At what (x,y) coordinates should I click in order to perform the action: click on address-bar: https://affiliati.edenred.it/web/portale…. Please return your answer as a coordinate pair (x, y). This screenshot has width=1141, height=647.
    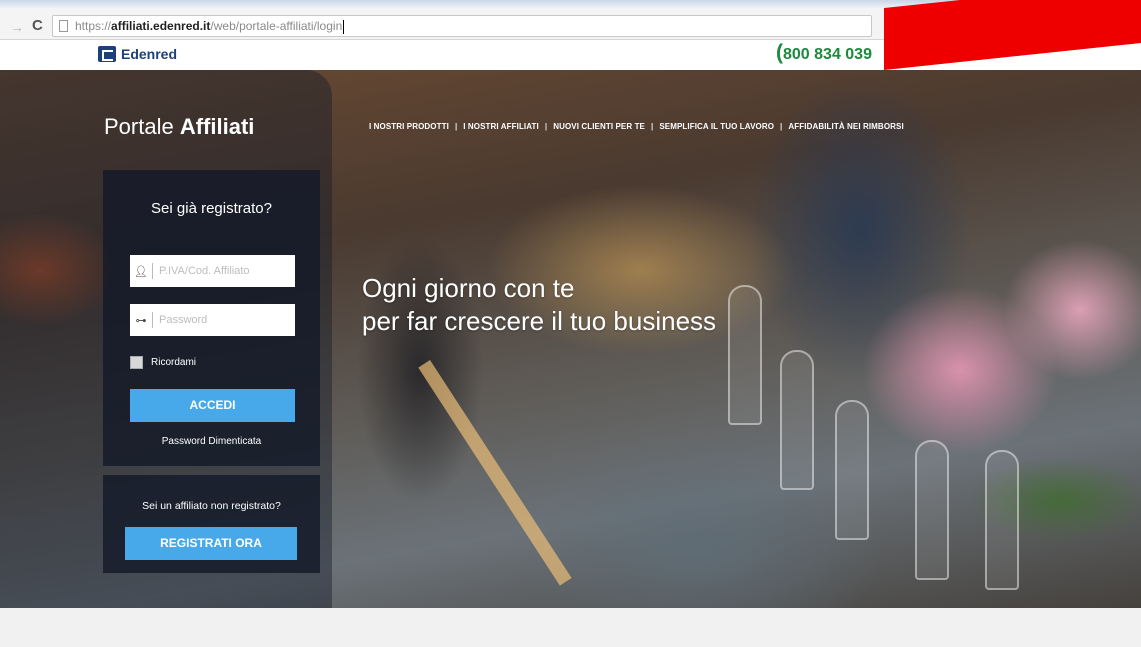
    Looking at the image, I should click on (462, 26).